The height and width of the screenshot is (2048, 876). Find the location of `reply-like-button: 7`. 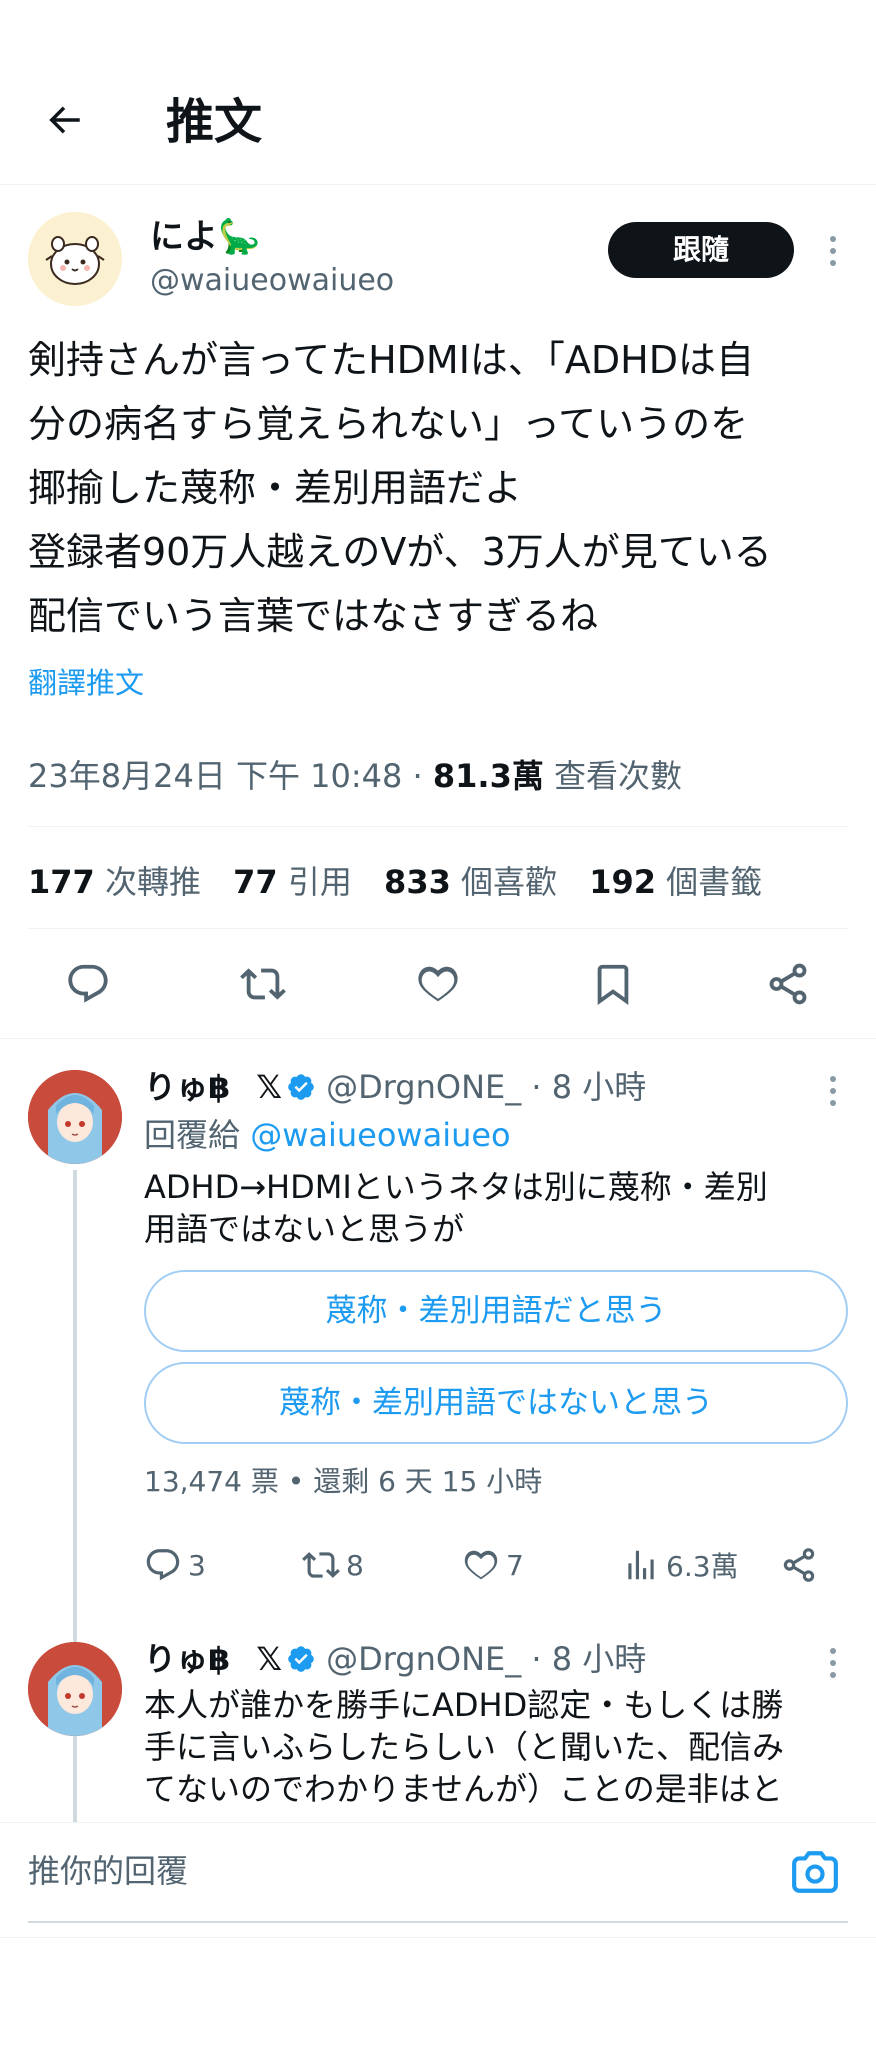

reply-like-button: 7 is located at coordinates (493, 1565).